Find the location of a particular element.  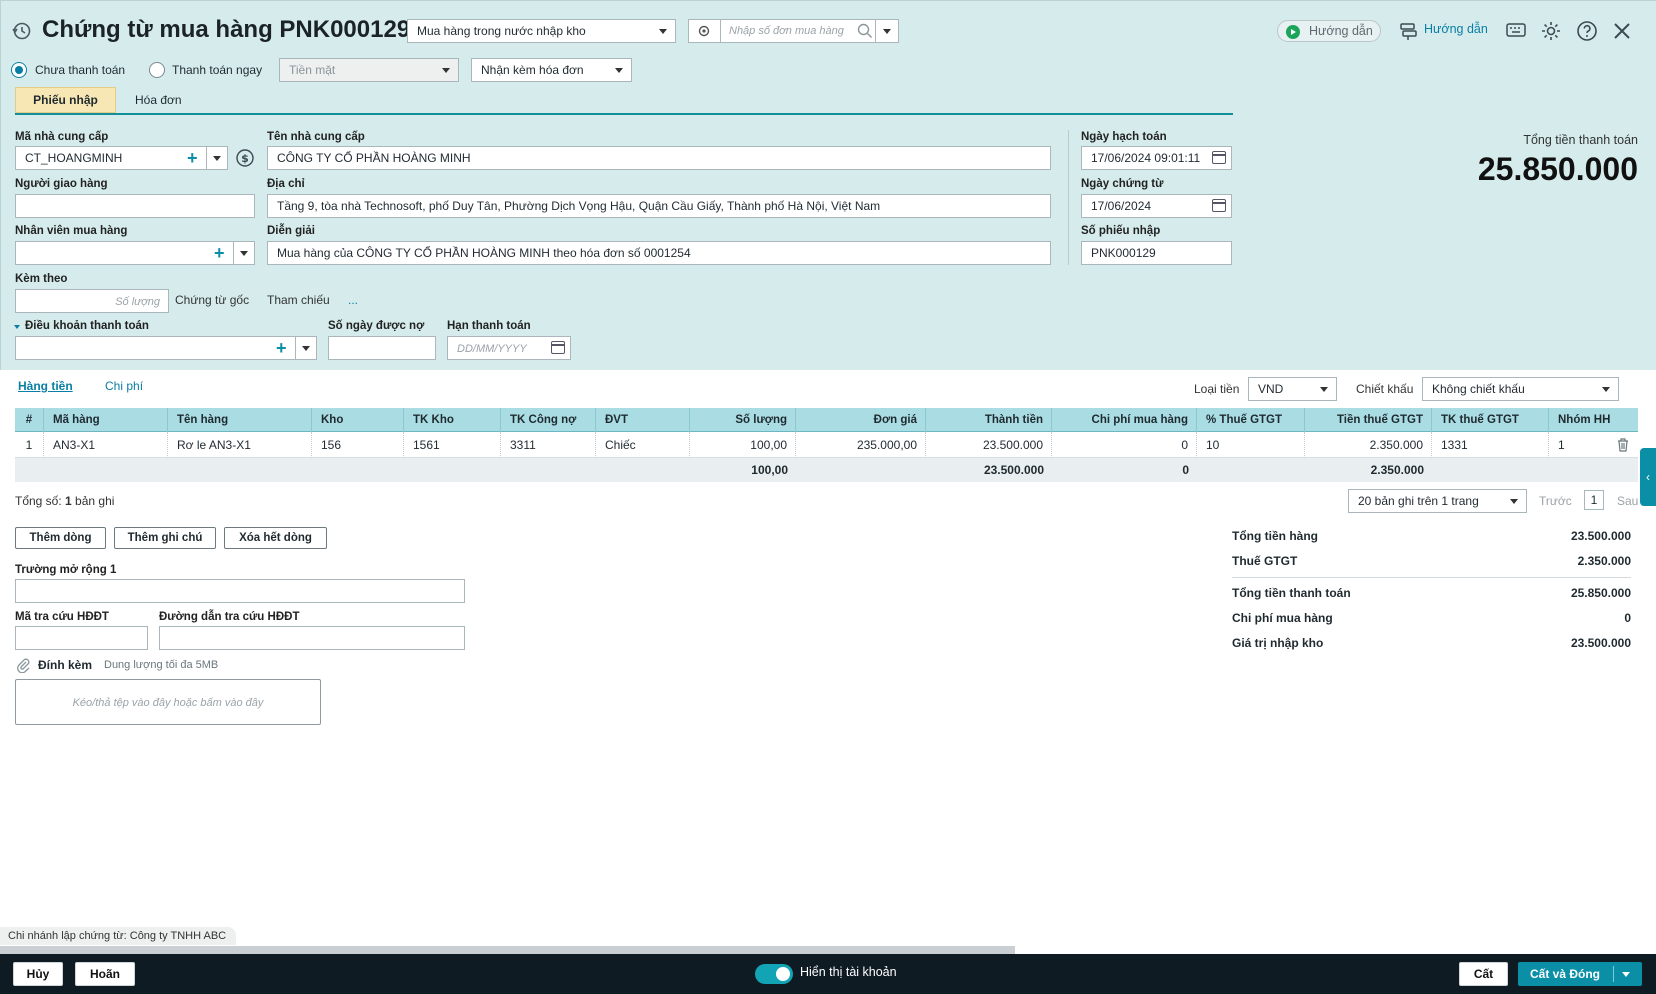

supplier-code-label: Mã nhà cung cấp is located at coordinates (62, 137).